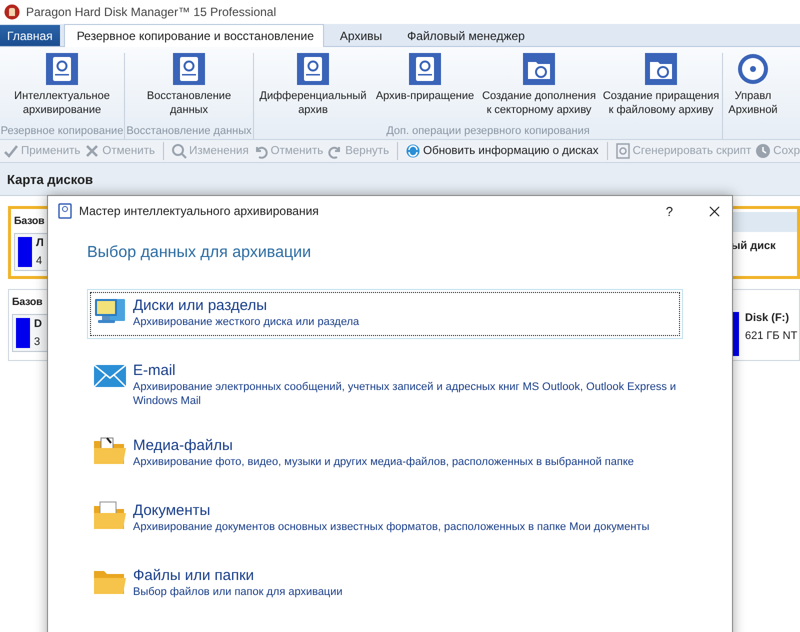 Image resolution: width=800 pixels, height=632 pixels. Describe the element at coordinates (669, 211) in the screenshot. I see `help-button: ?` at that location.